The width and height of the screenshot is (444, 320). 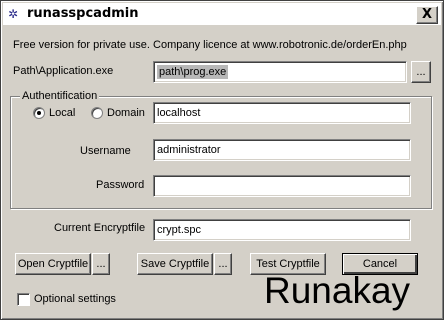 What do you see at coordinates (105, 151) in the screenshot?
I see `username-label: Username` at bounding box center [105, 151].